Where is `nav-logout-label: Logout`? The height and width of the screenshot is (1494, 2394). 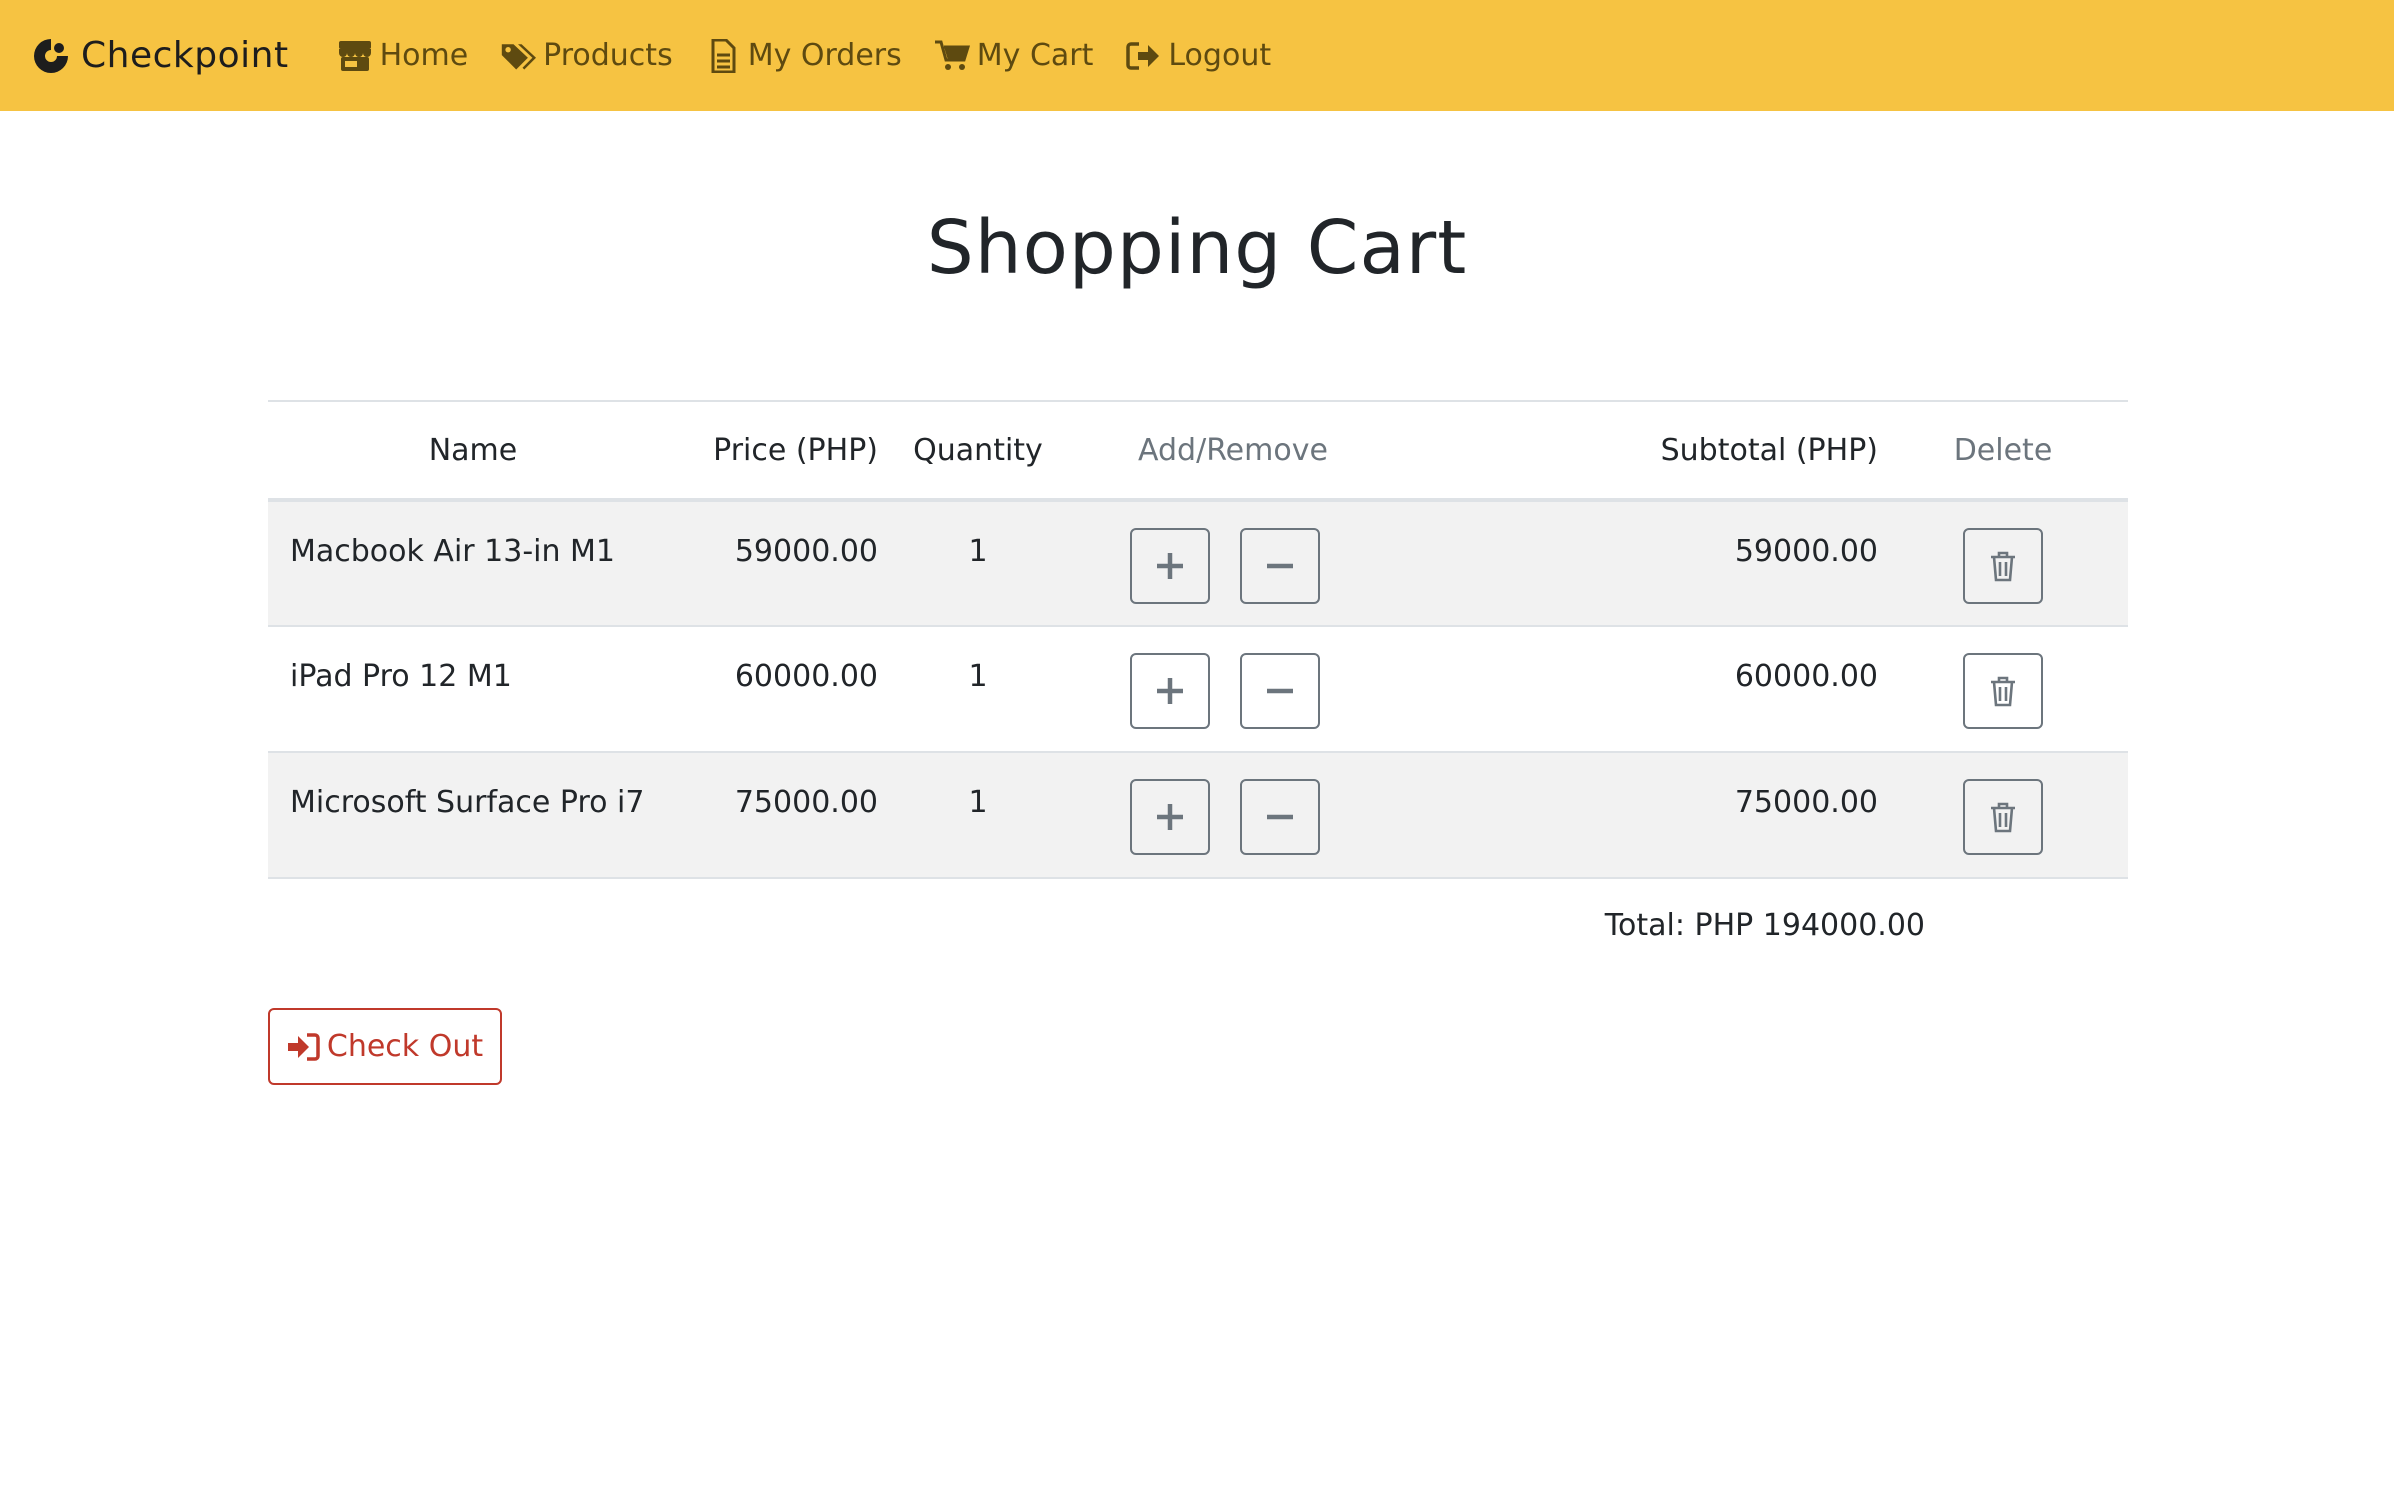 nav-logout-label: Logout is located at coordinates (1220, 55).